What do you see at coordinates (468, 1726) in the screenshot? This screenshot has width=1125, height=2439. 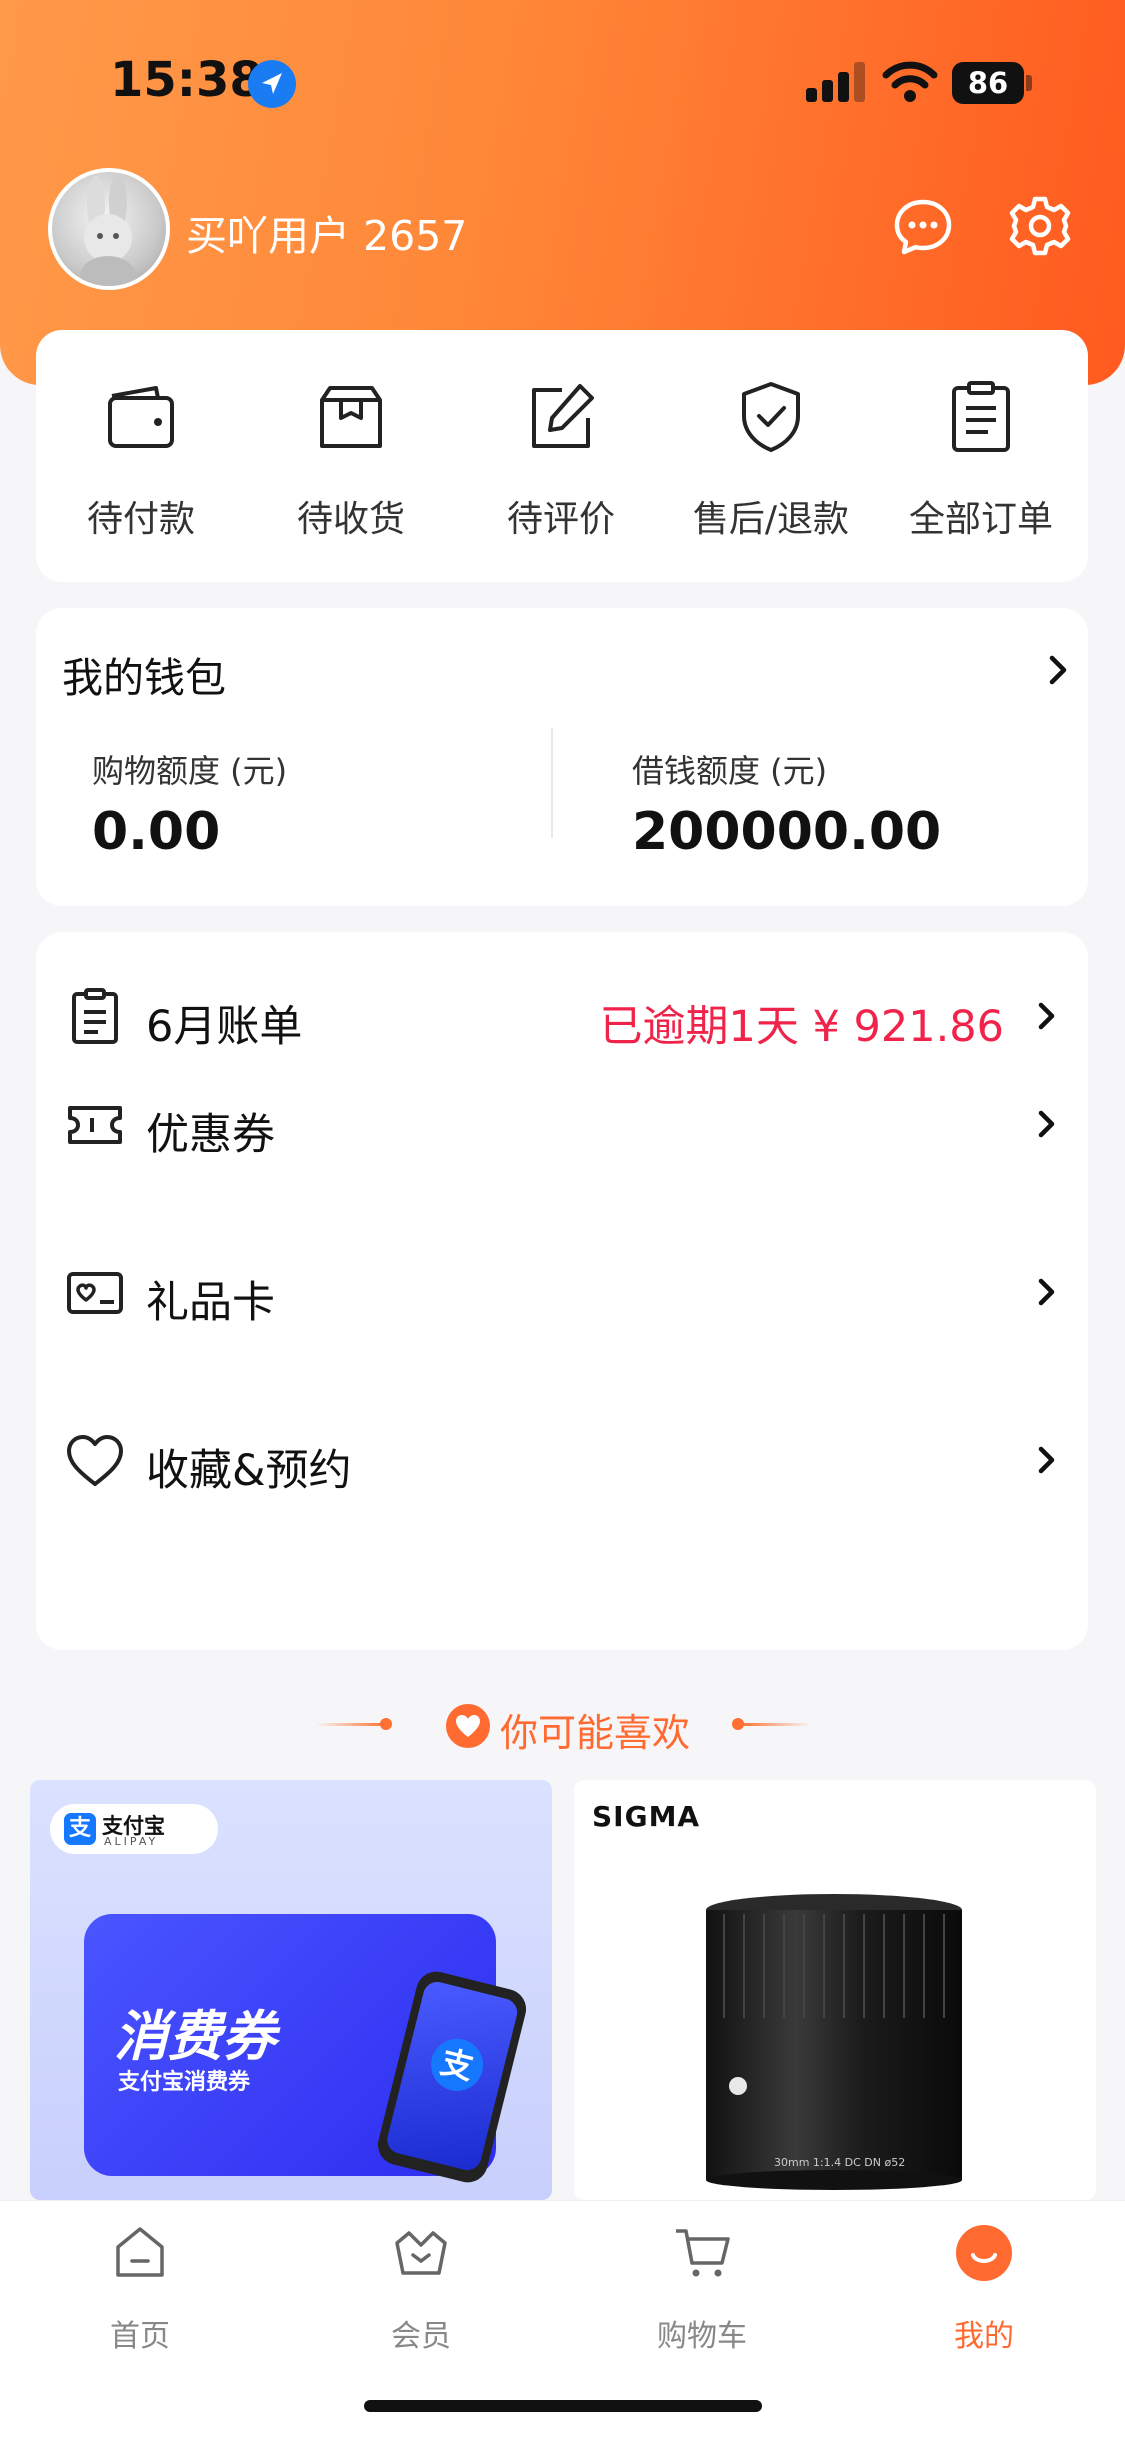 I see `heart-badge-icon` at bounding box center [468, 1726].